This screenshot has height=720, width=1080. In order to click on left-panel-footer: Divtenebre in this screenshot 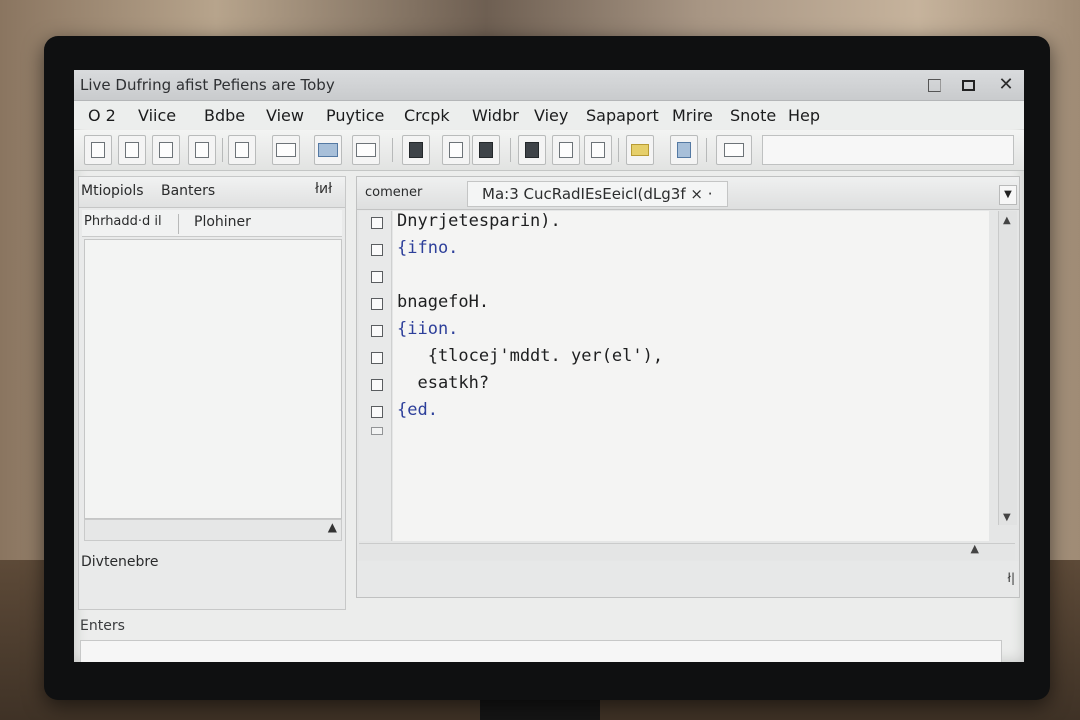, I will do `click(212, 562)`.